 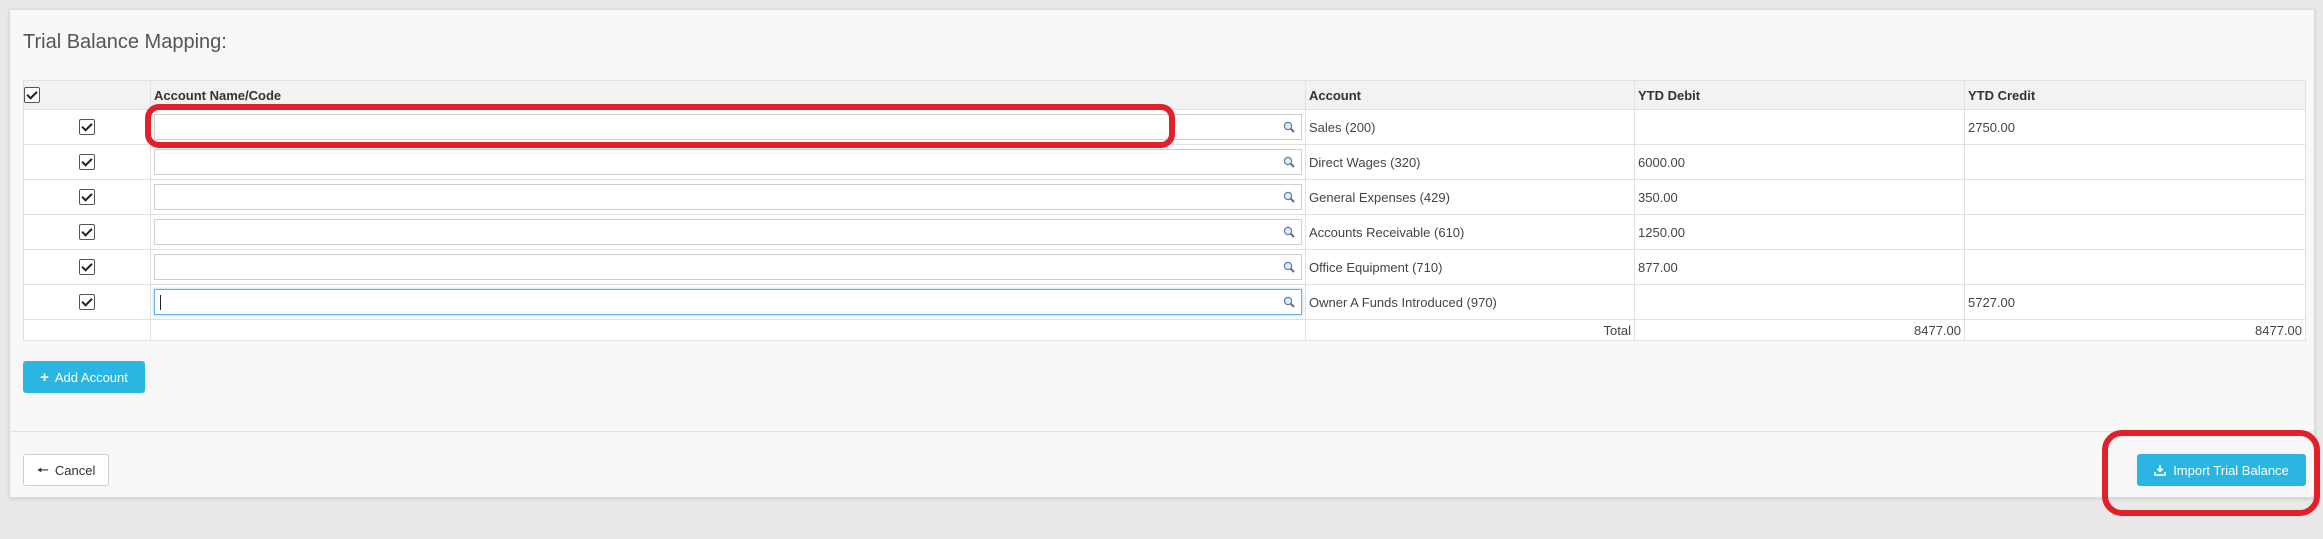 What do you see at coordinates (1799, 95) in the screenshot?
I see `header-ytd-debit: YTD Debit` at bounding box center [1799, 95].